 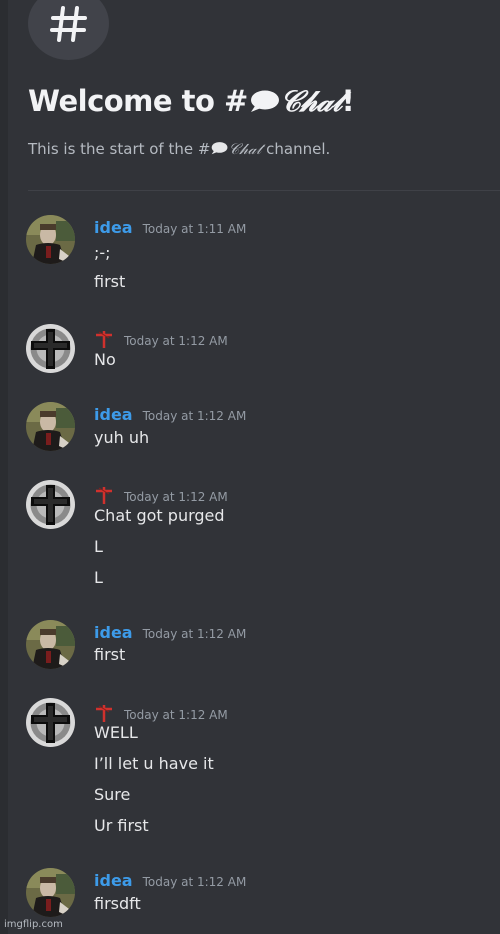 What do you see at coordinates (179, 149) in the screenshot?
I see `channel-description: This is the start of the # 𝒞𝒽𝒶𝓉 channel.` at bounding box center [179, 149].